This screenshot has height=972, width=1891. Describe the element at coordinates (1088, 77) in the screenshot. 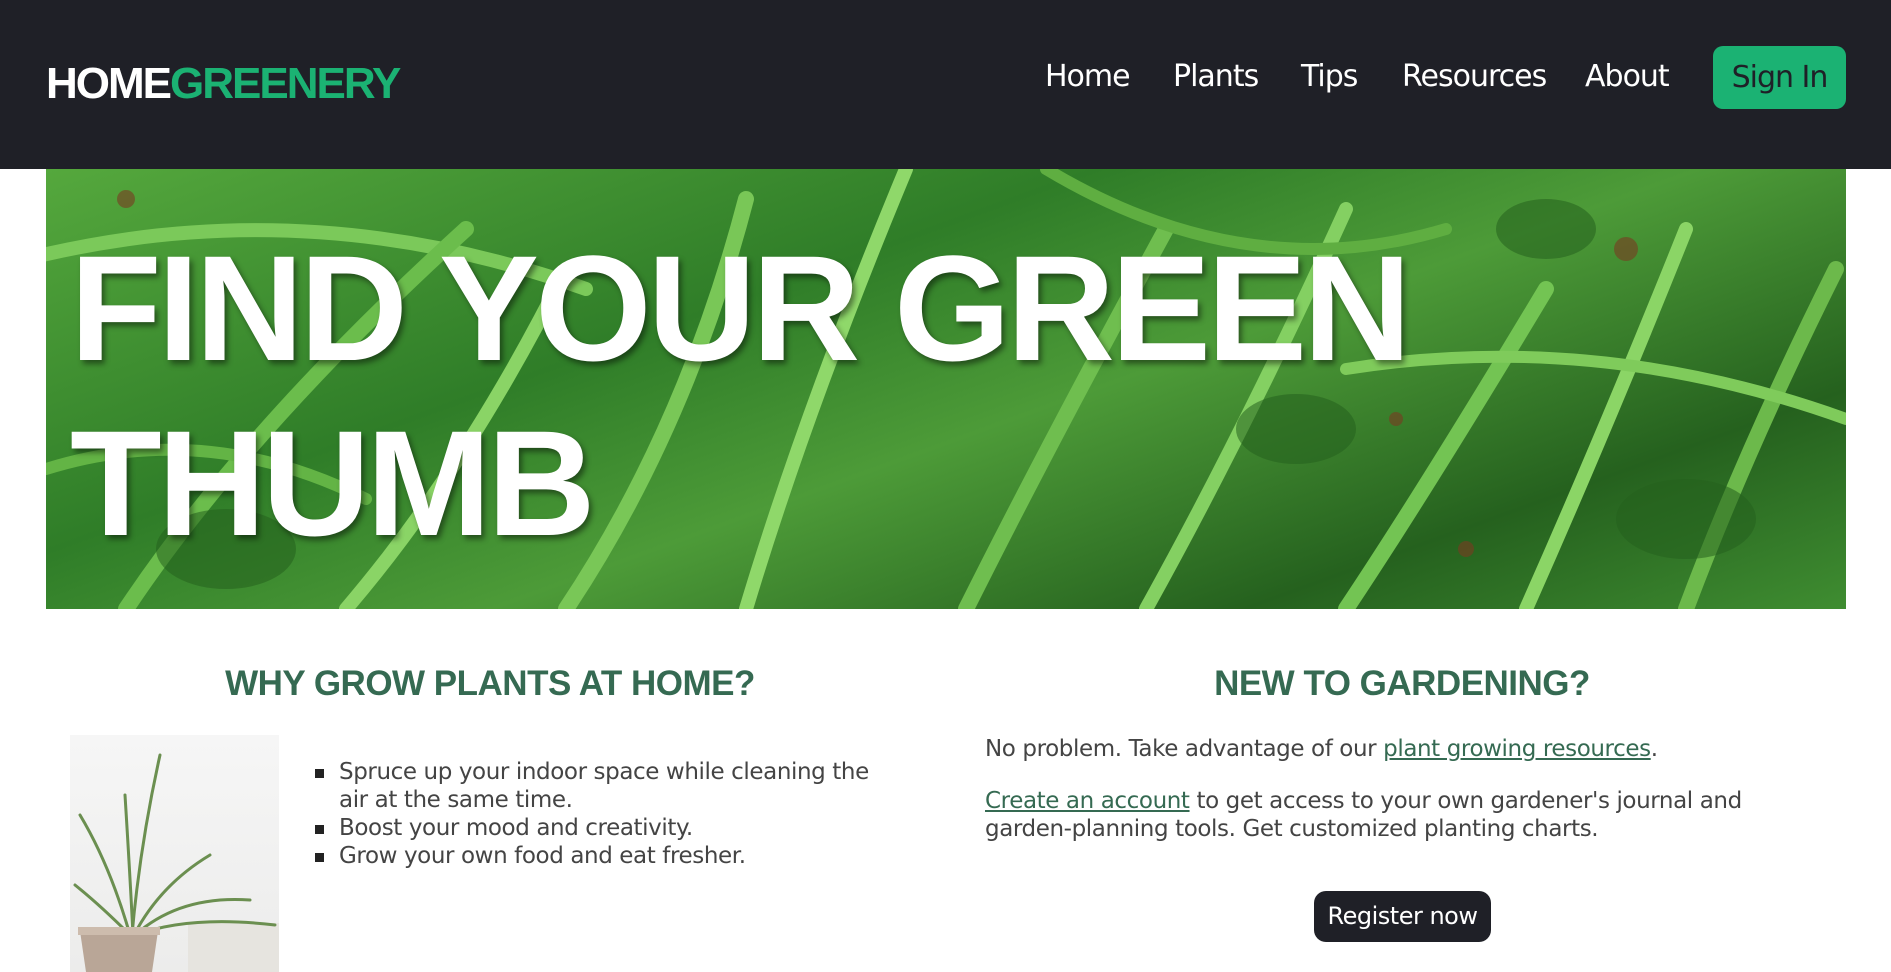

I see `nav-home-link: Home` at that location.